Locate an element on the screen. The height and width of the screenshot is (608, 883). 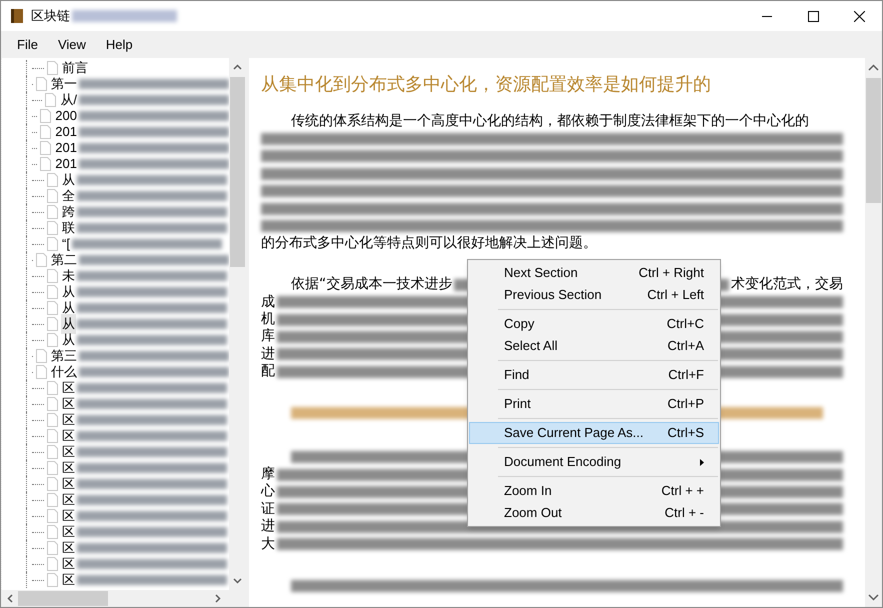
scroll-right-icon is located at coordinates (218, 598).